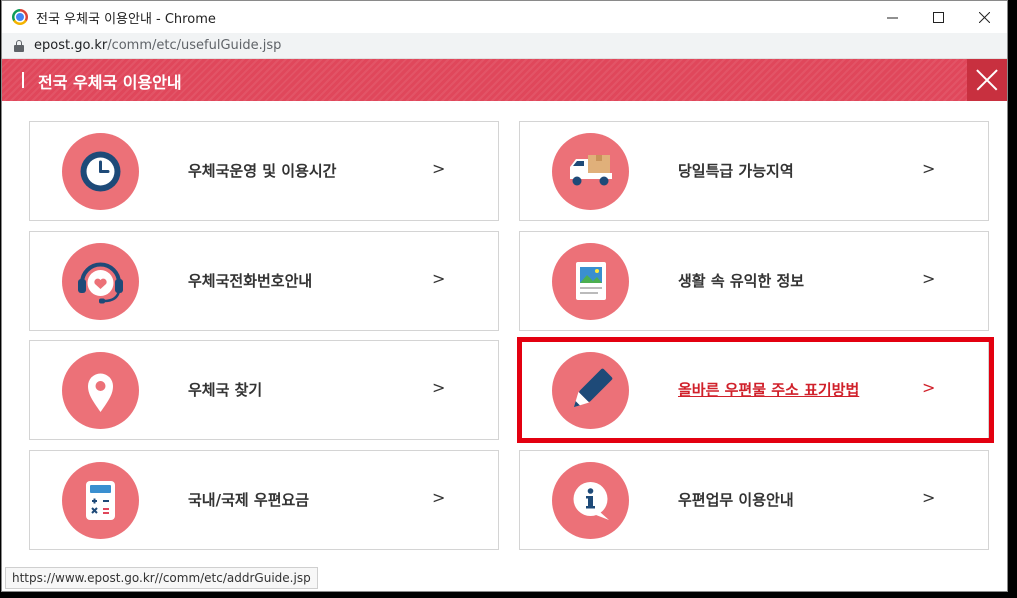 The width and height of the screenshot is (1017, 598). Describe the element at coordinates (249, 500) in the screenshot. I see `card-label: 국내/국제 우편요금` at that location.